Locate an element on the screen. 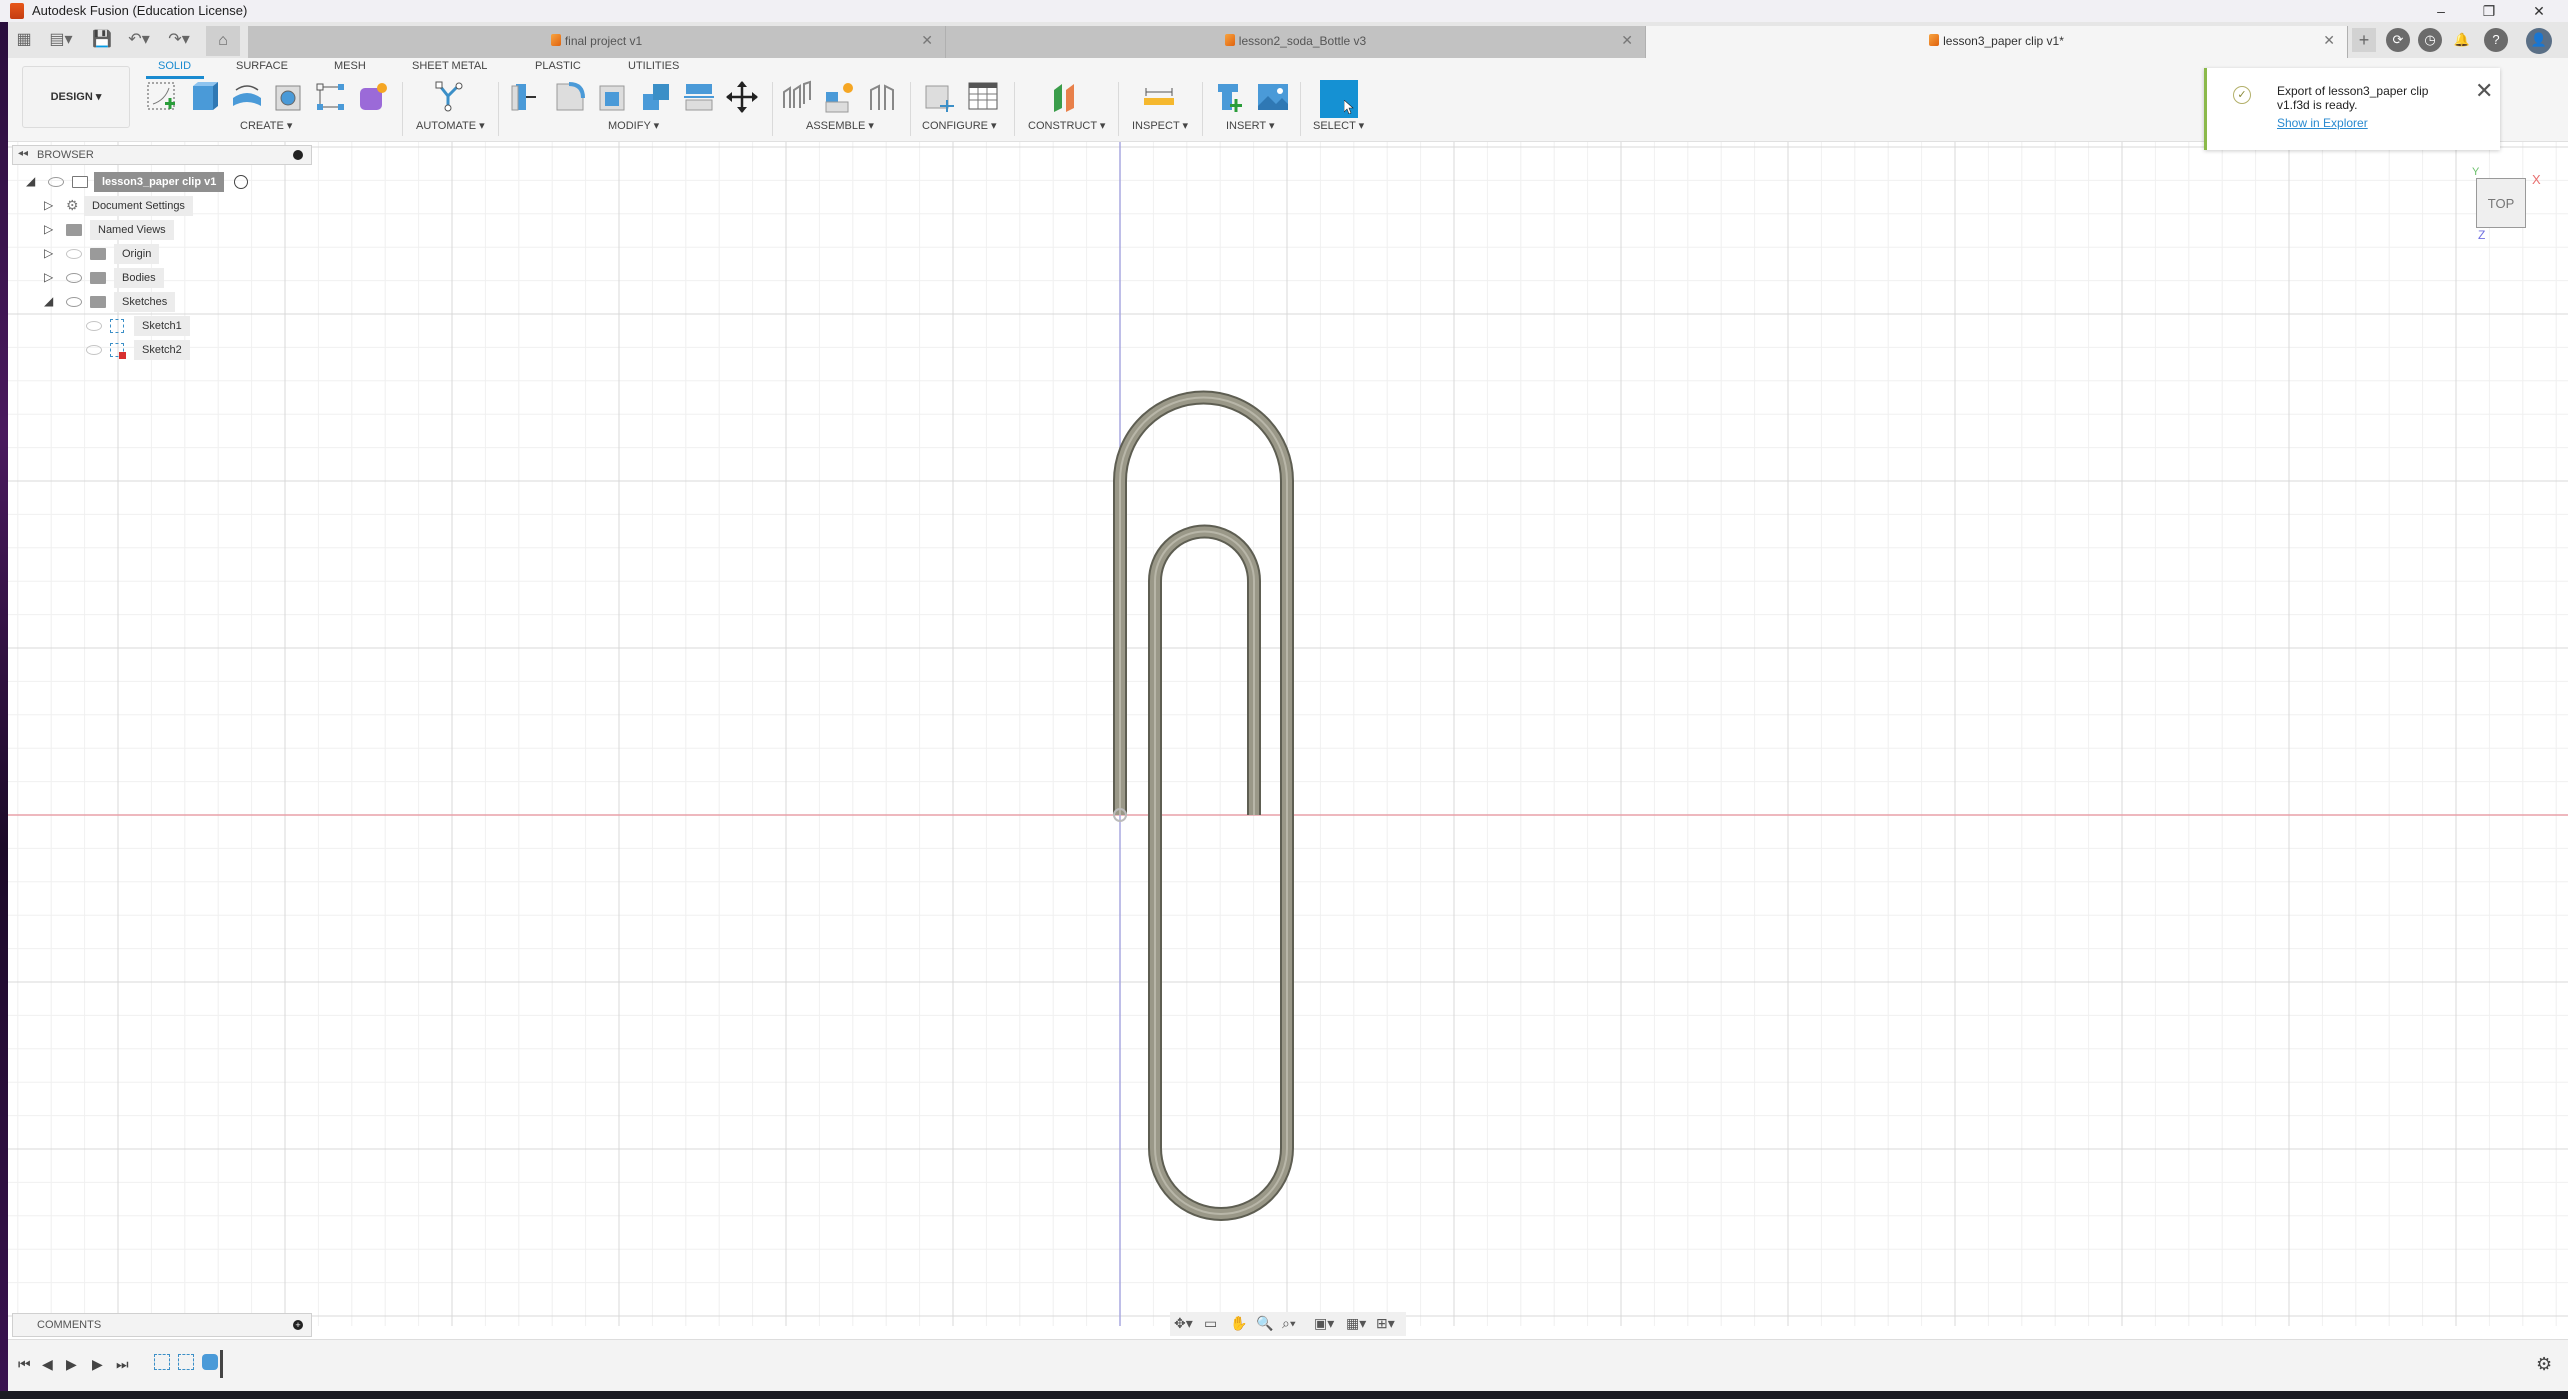 The height and width of the screenshot is (1399, 2568). grid-snaps-icon: ▦▾ is located at coordinates (1356, 1323).